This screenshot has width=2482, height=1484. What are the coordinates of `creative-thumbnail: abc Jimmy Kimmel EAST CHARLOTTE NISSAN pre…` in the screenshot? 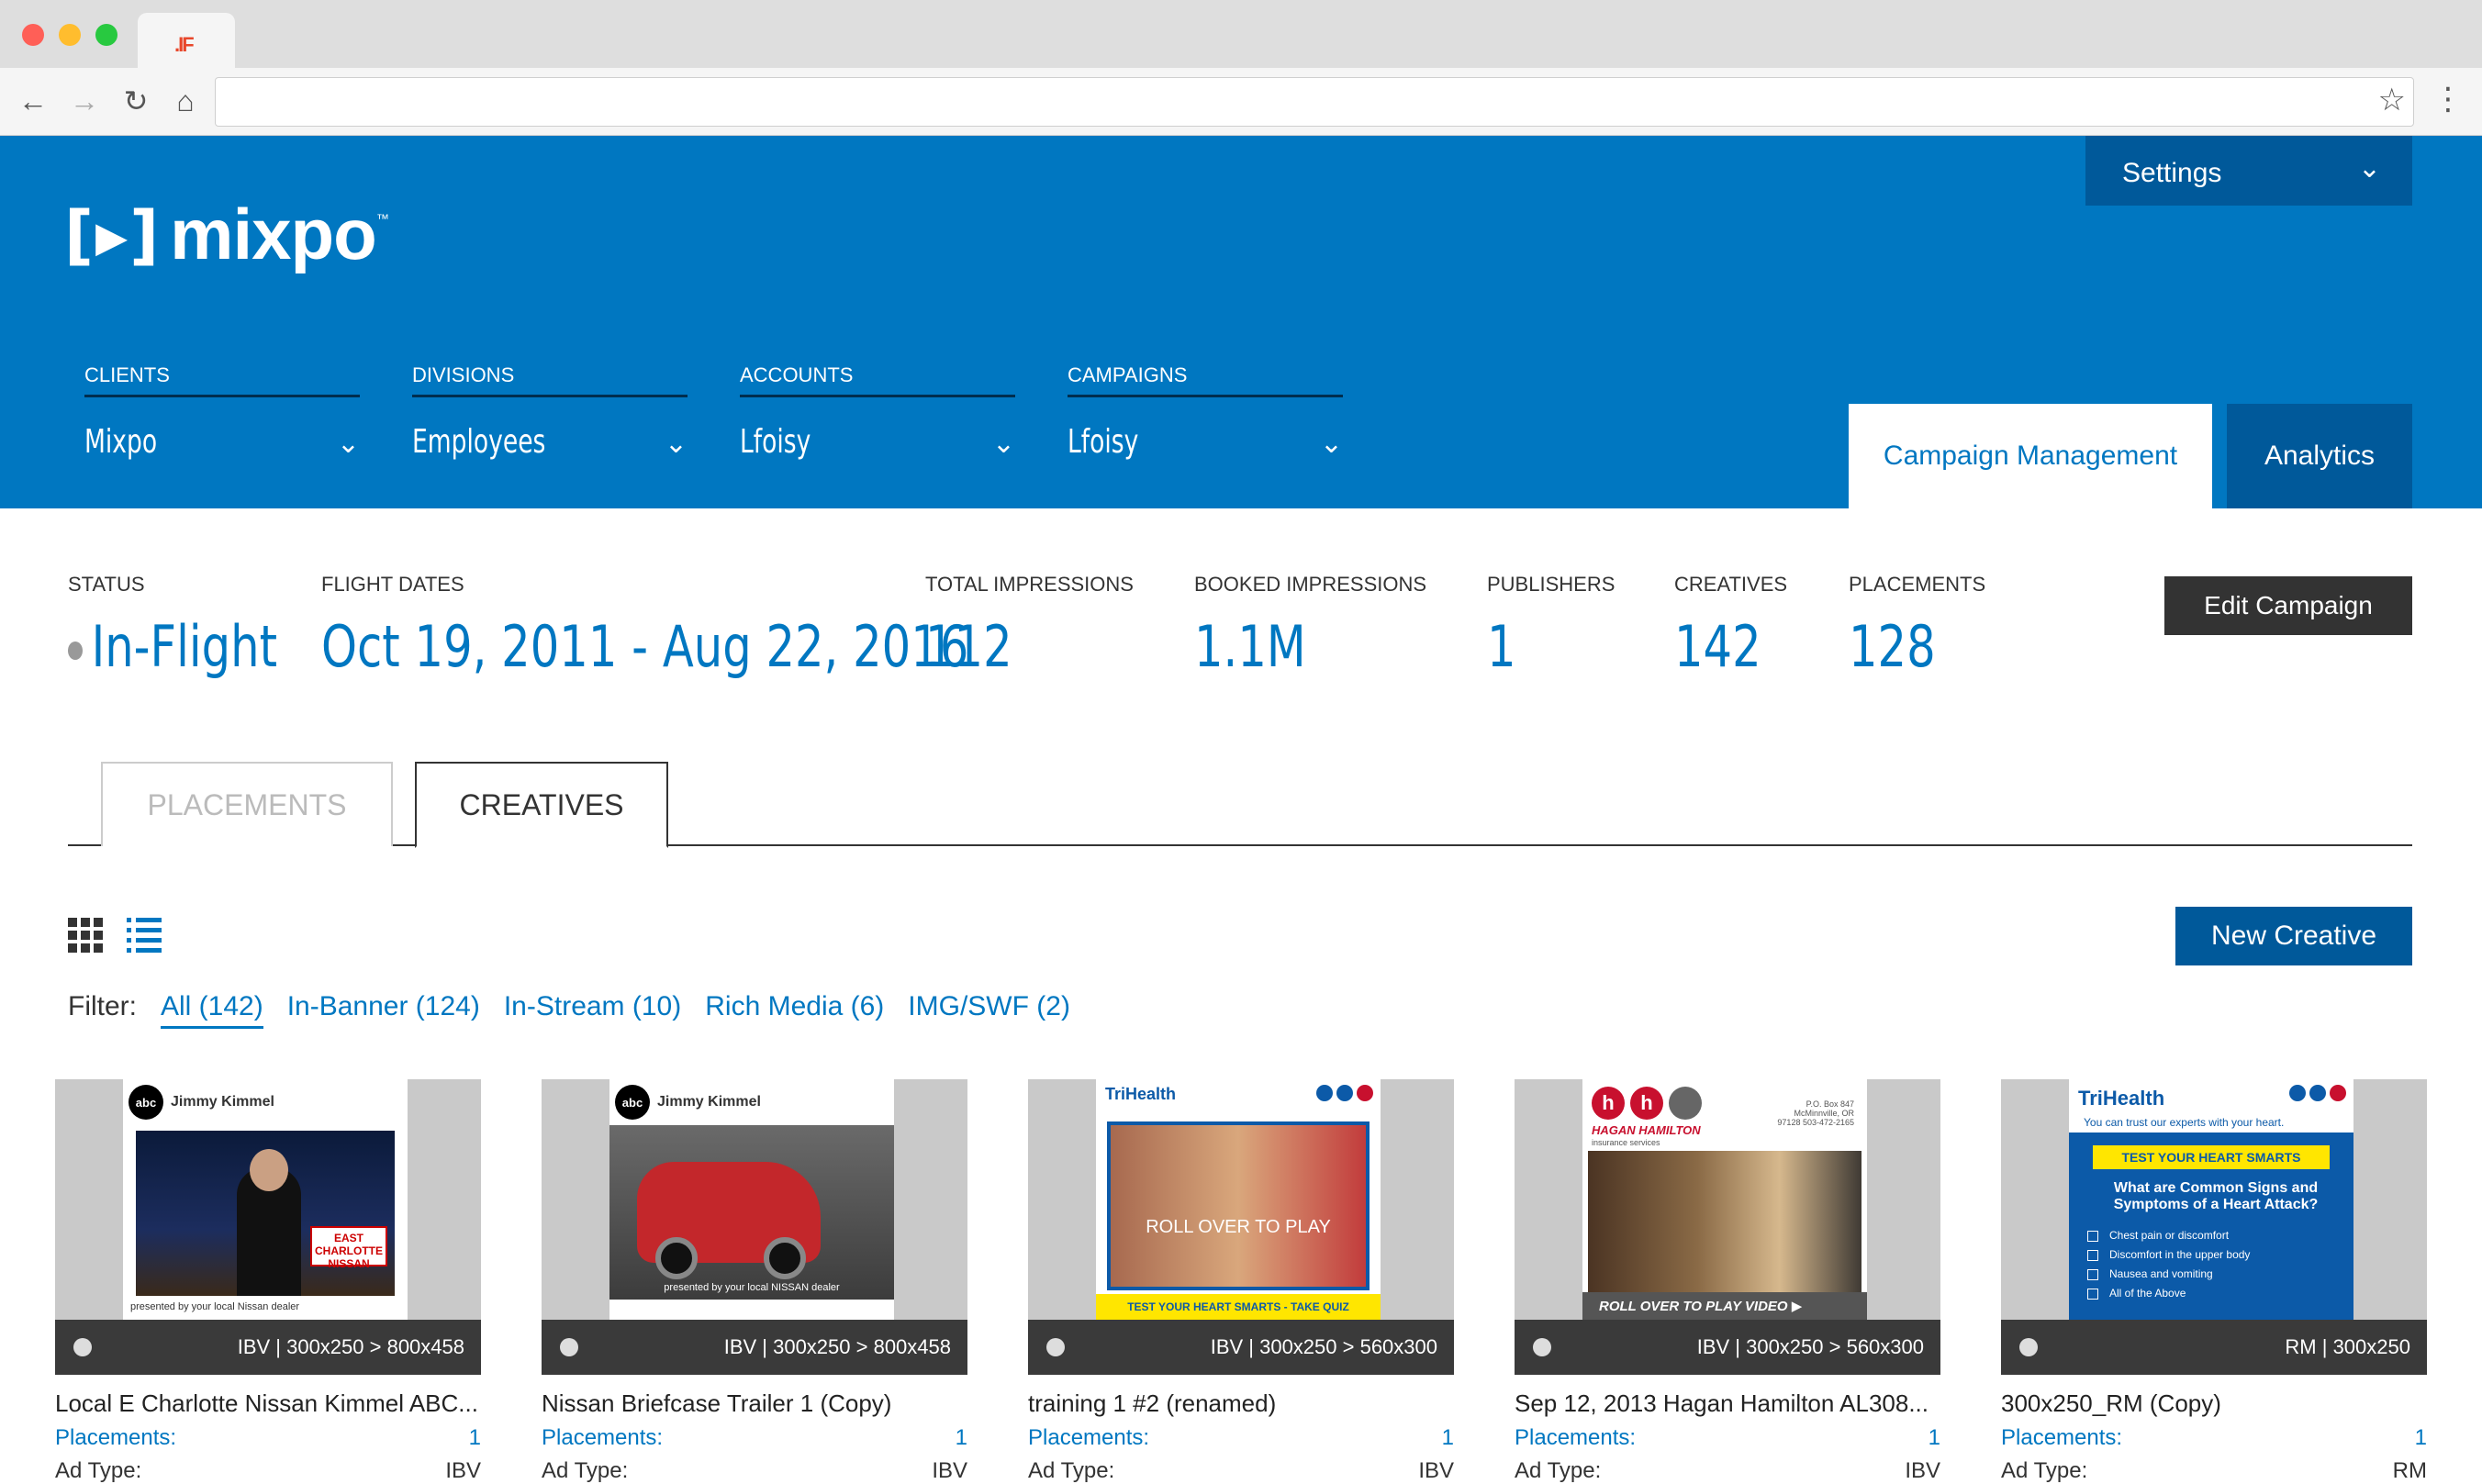 It's located at (268, 1227).